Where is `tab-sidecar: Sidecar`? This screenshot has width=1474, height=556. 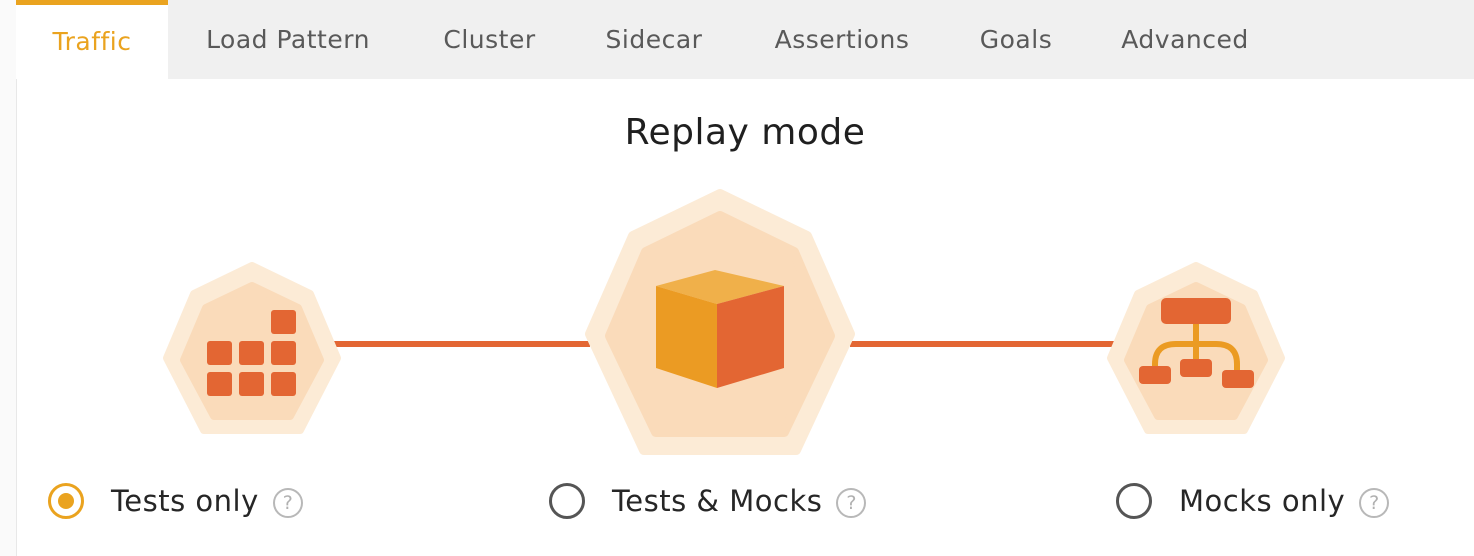
tab-sidecar: Sidecar is located at coordinates (654, 39).